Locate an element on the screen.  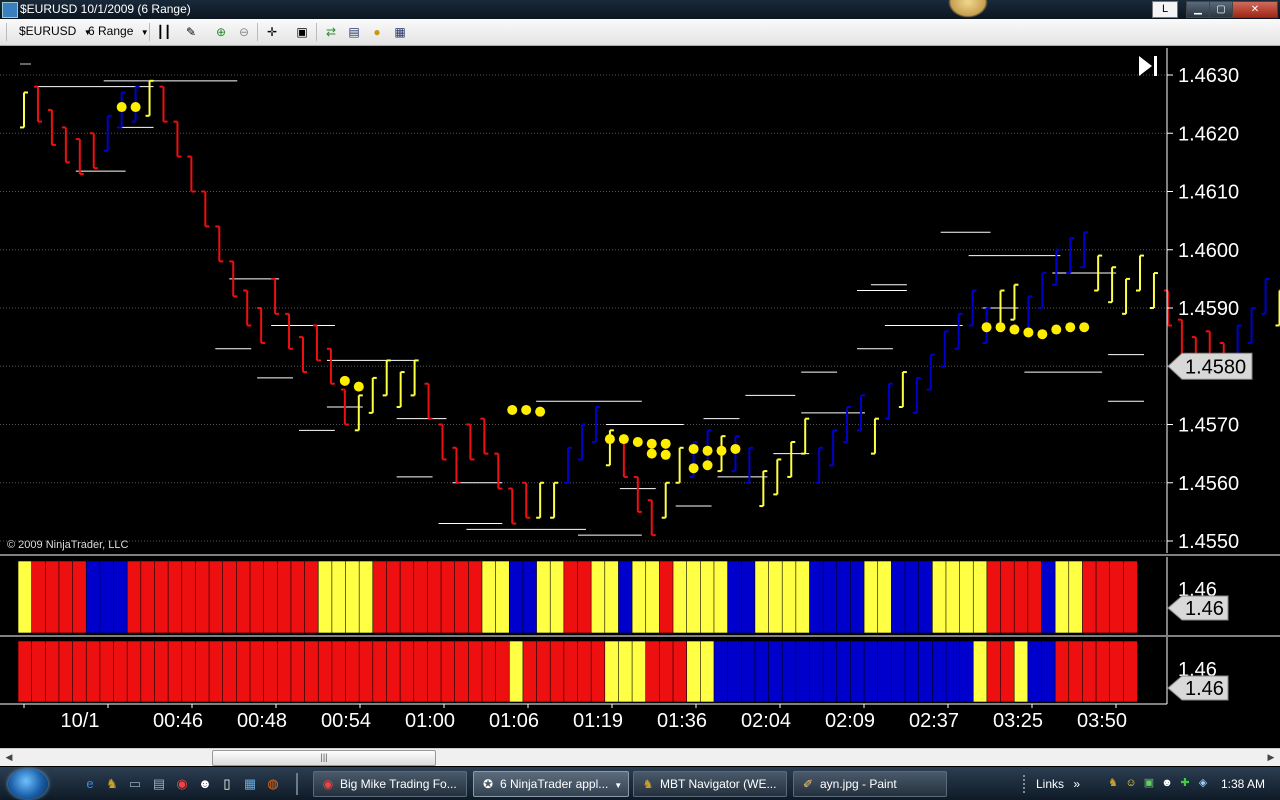
strategies-icon: ⇄ is located at coordinates (331, 32).